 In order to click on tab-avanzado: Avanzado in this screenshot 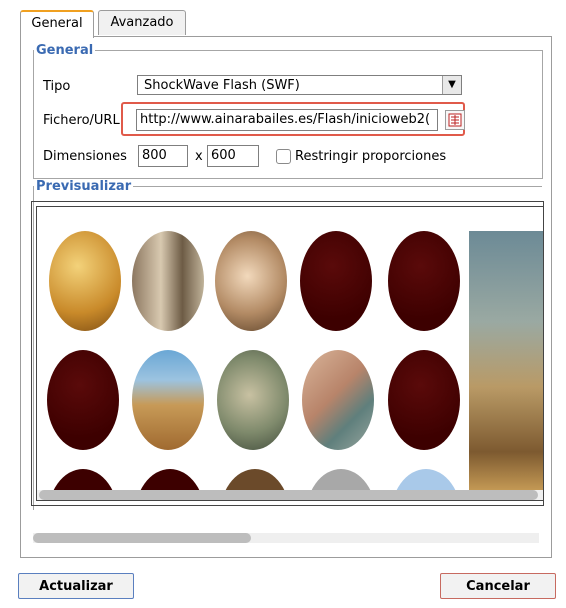, I will do `click(142, 22)`.